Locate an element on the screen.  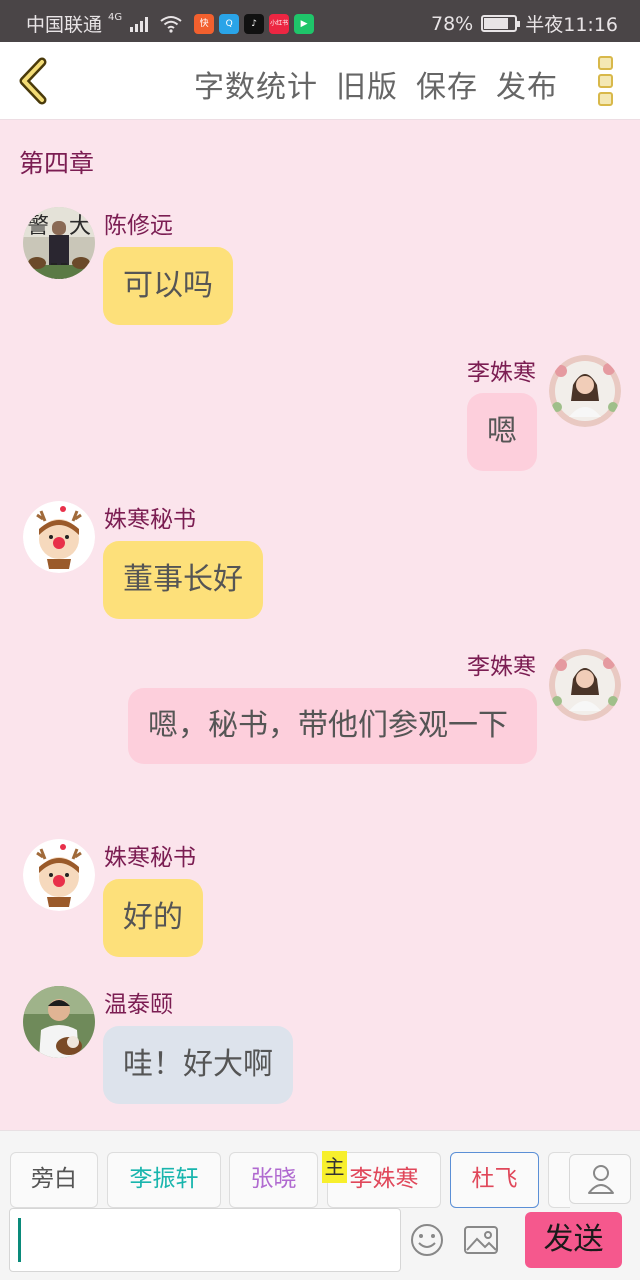
chevron-left-icon is located at coordinates (33, 81).